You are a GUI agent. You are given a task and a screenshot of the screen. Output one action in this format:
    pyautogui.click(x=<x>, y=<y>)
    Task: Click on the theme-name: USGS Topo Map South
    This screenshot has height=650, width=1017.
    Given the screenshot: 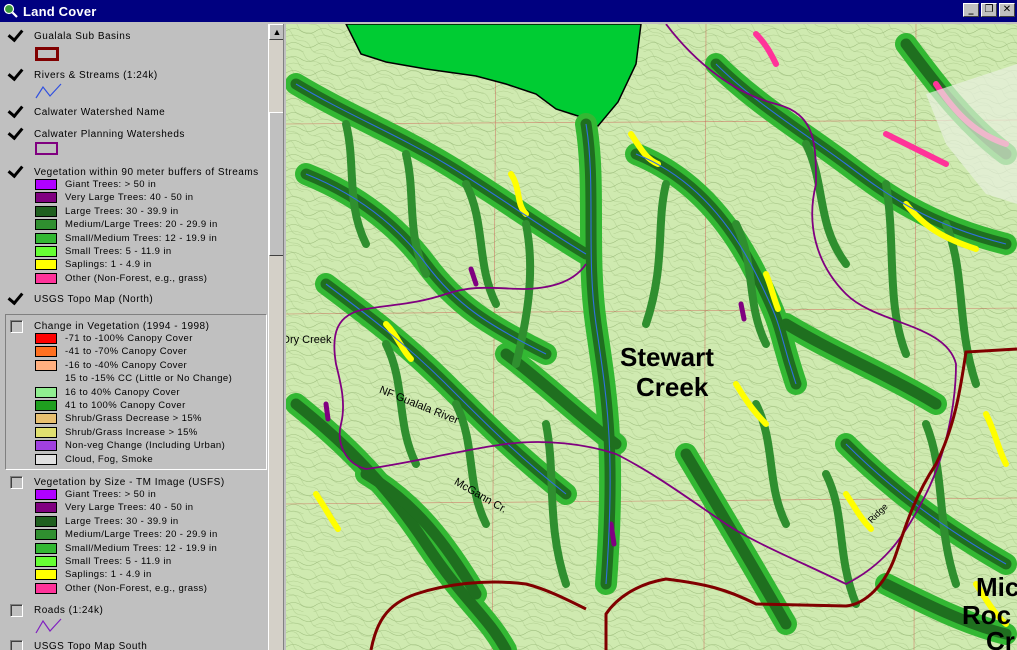 What is the action you would take?
    pyautogui.click(x=91, y=645)
    